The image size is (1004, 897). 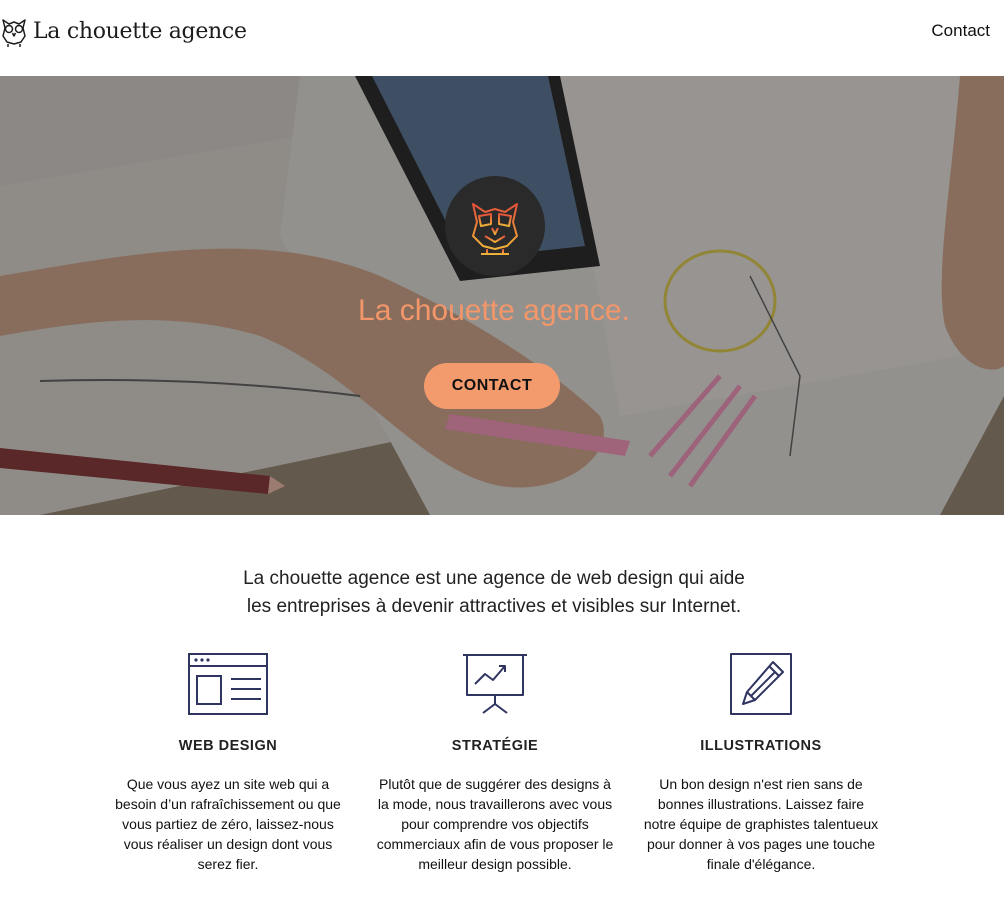 What do you see at coordinates (495, 684) in the screenshot?
I see `strategy-icon` at bounding box center [495, 684].